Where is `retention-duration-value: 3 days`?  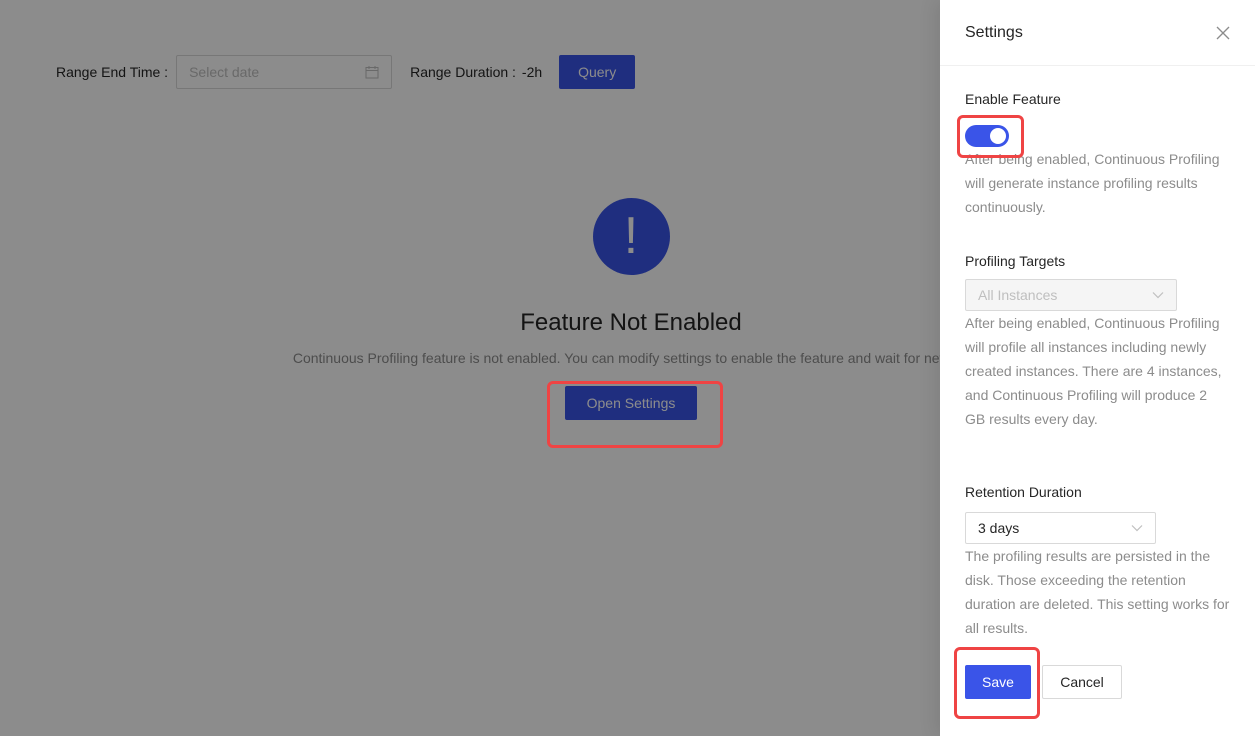
retention-duration-value: 3 days is located at coordinates (999, 528).